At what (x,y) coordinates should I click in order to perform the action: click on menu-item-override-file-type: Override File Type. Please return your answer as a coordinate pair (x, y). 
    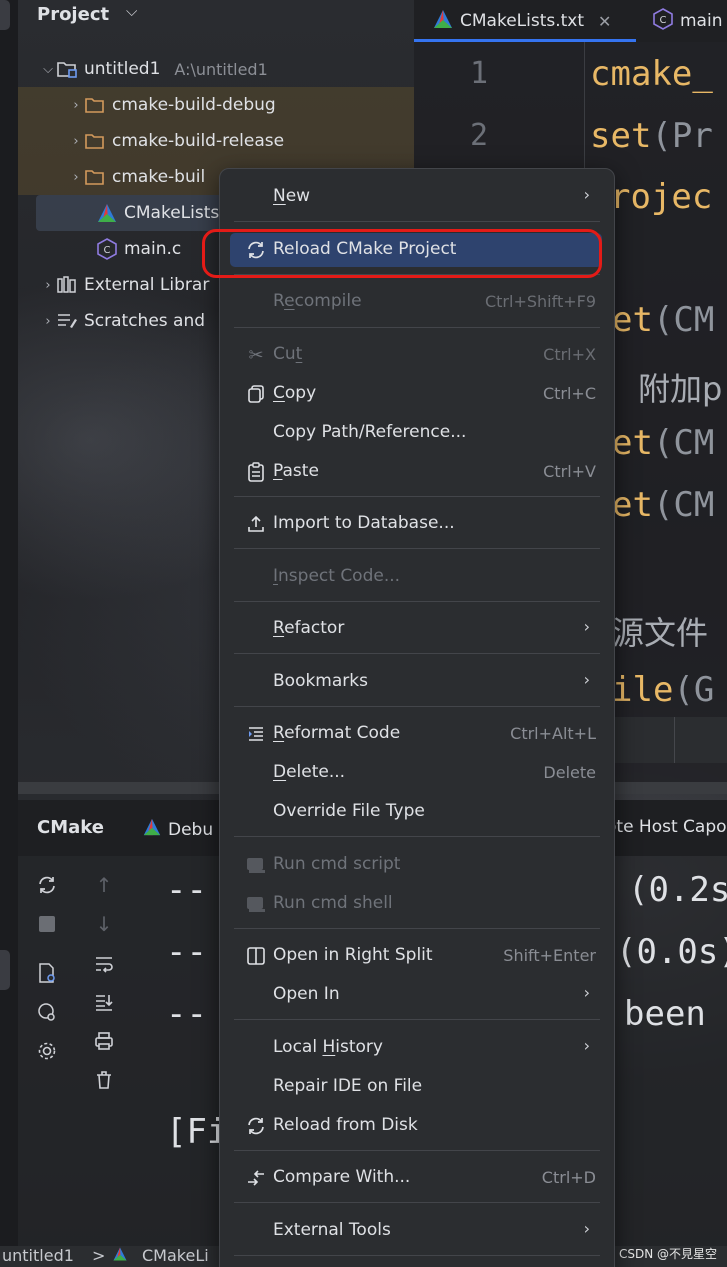
    Looking at the image, I should click on (416, 812).